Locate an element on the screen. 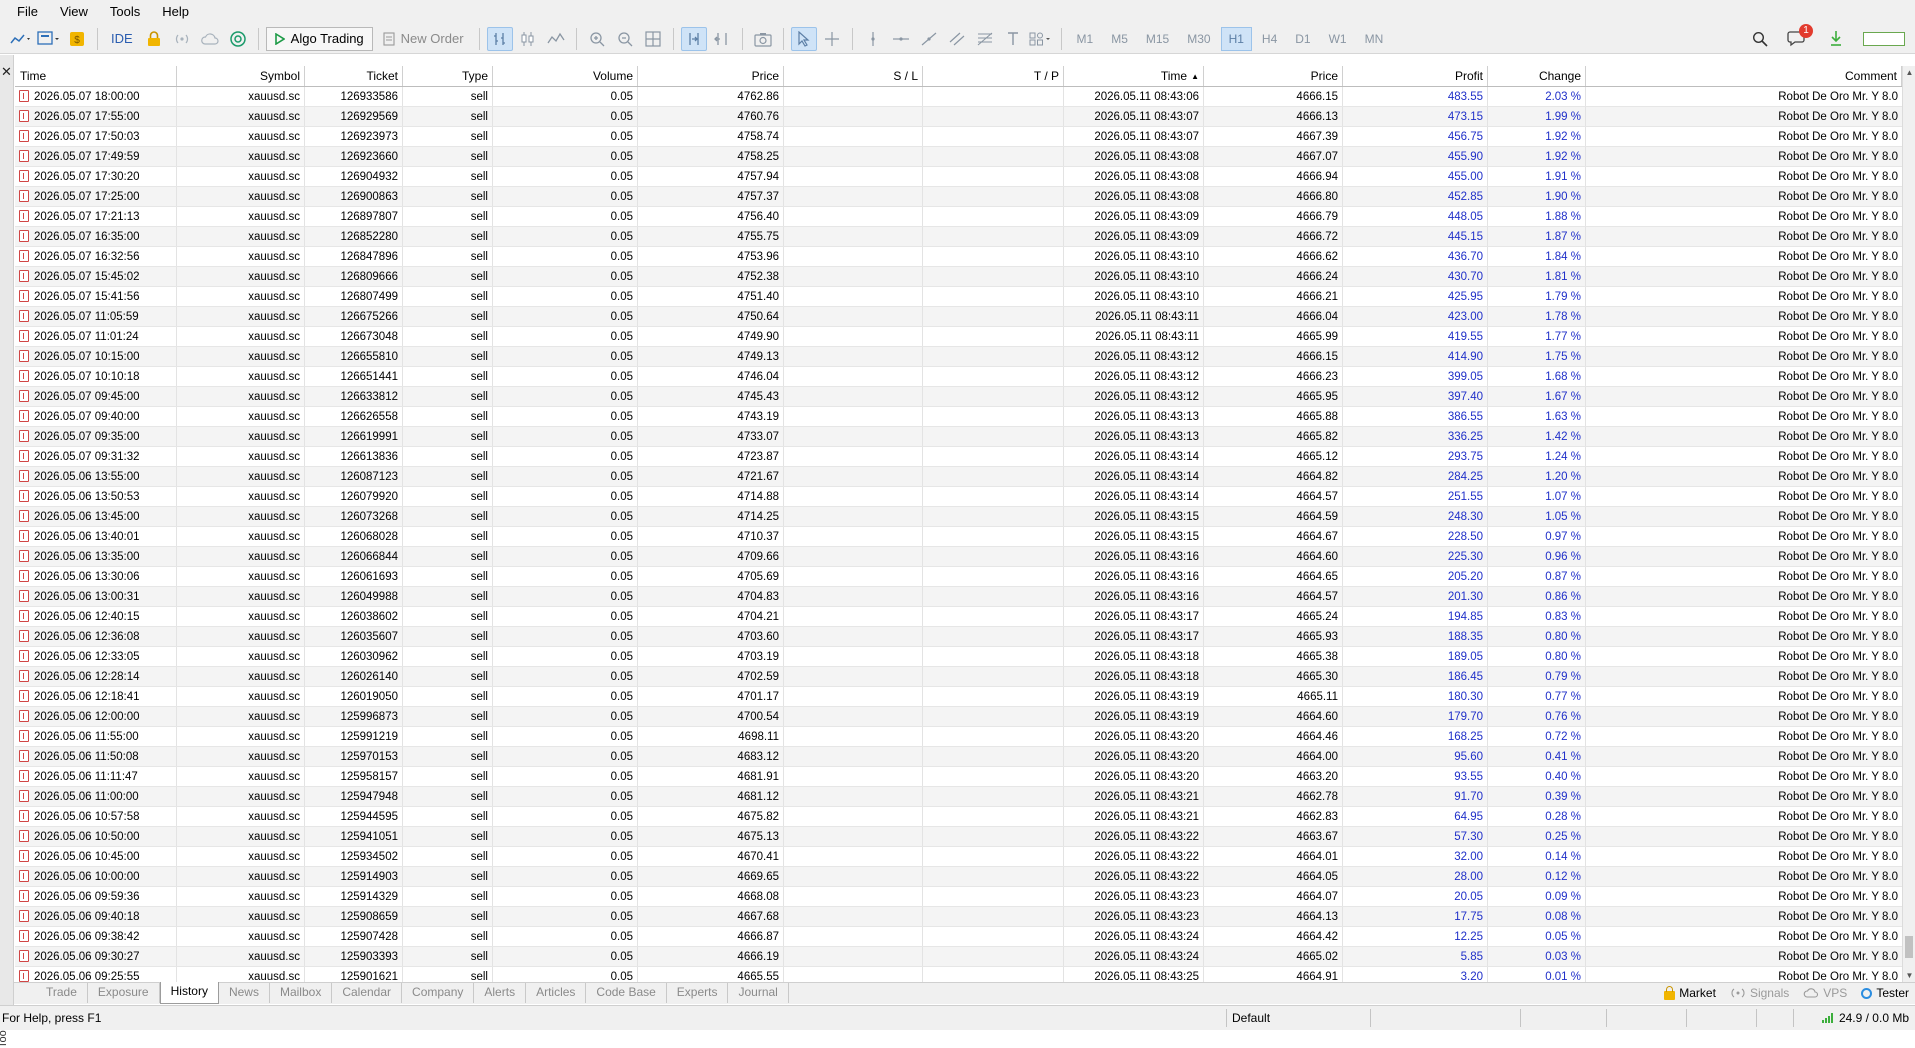  market-watch-icon is located at coordinates (238, 39).